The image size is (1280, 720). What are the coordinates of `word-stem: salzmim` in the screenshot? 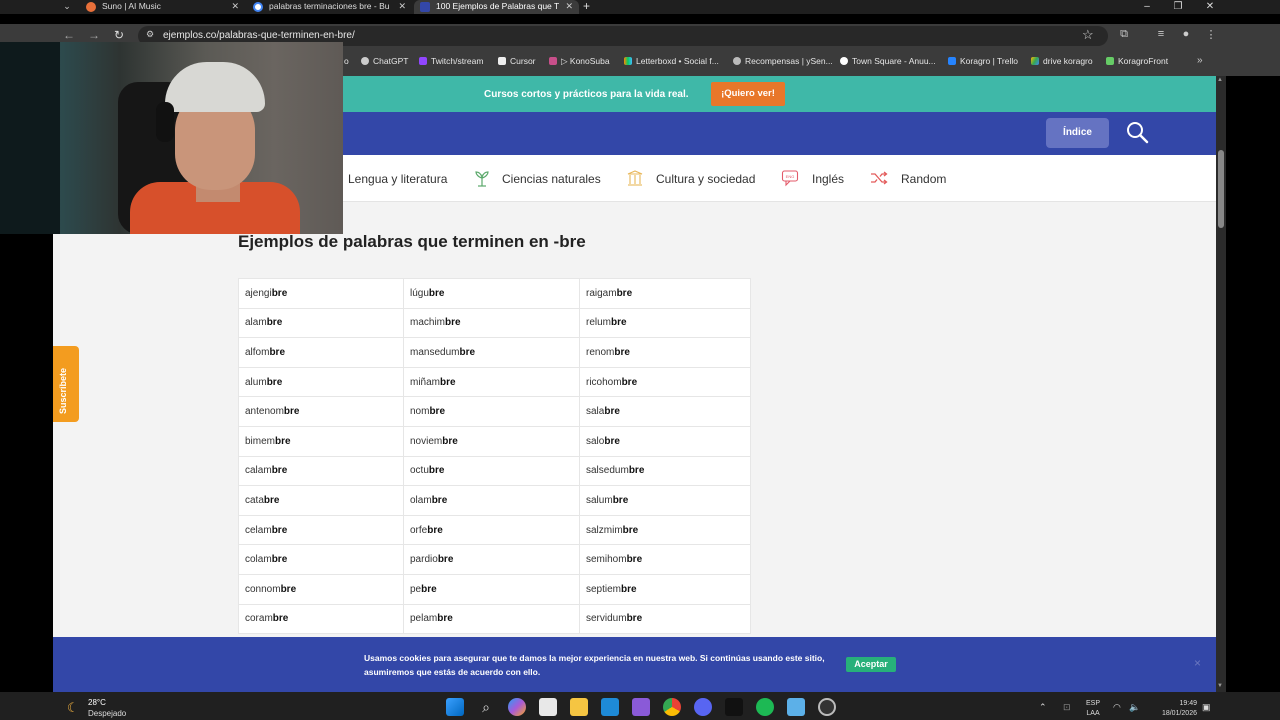 It's located at (604, 530).